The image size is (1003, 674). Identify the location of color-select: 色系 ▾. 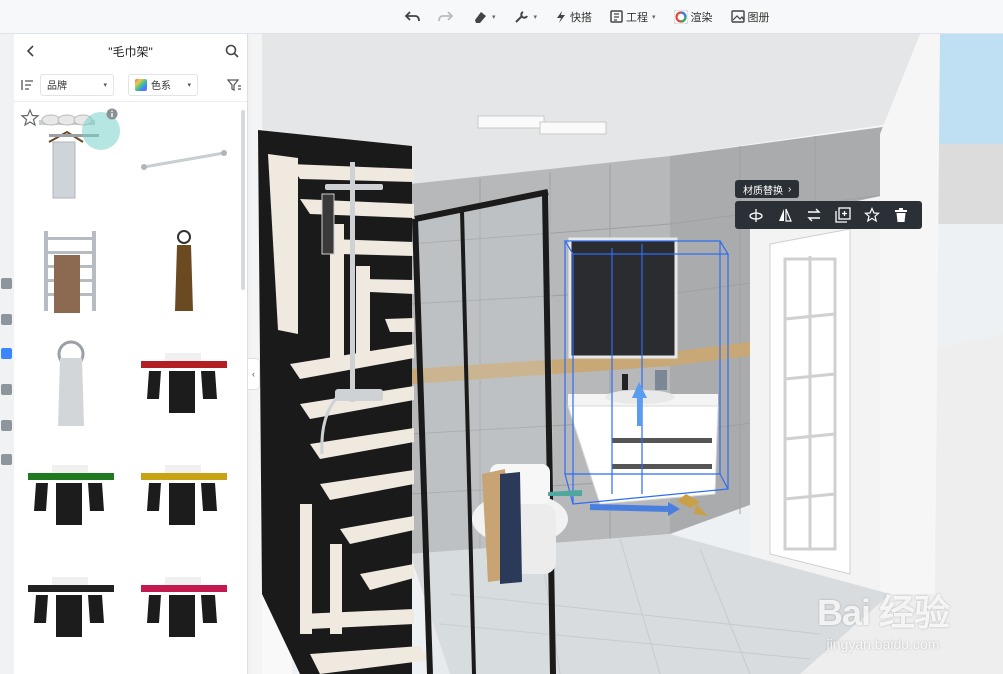
(163, 84).